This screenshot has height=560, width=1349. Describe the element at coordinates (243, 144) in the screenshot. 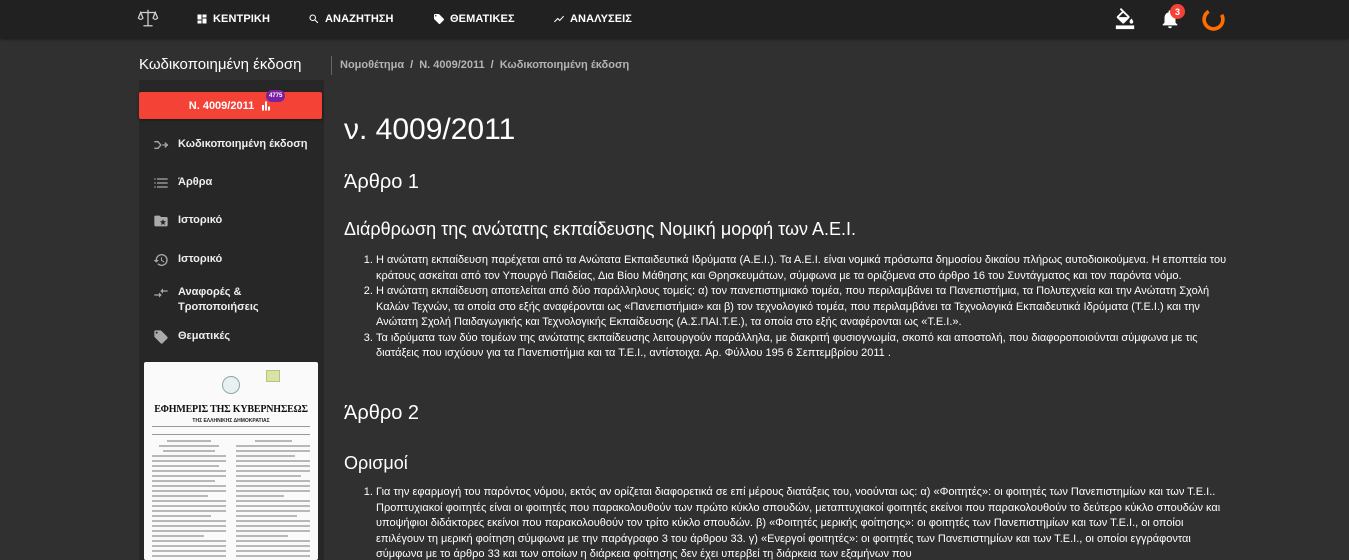

I see `sidebar-item-label: Κωδικοποιημένη έκδοση` at that location.